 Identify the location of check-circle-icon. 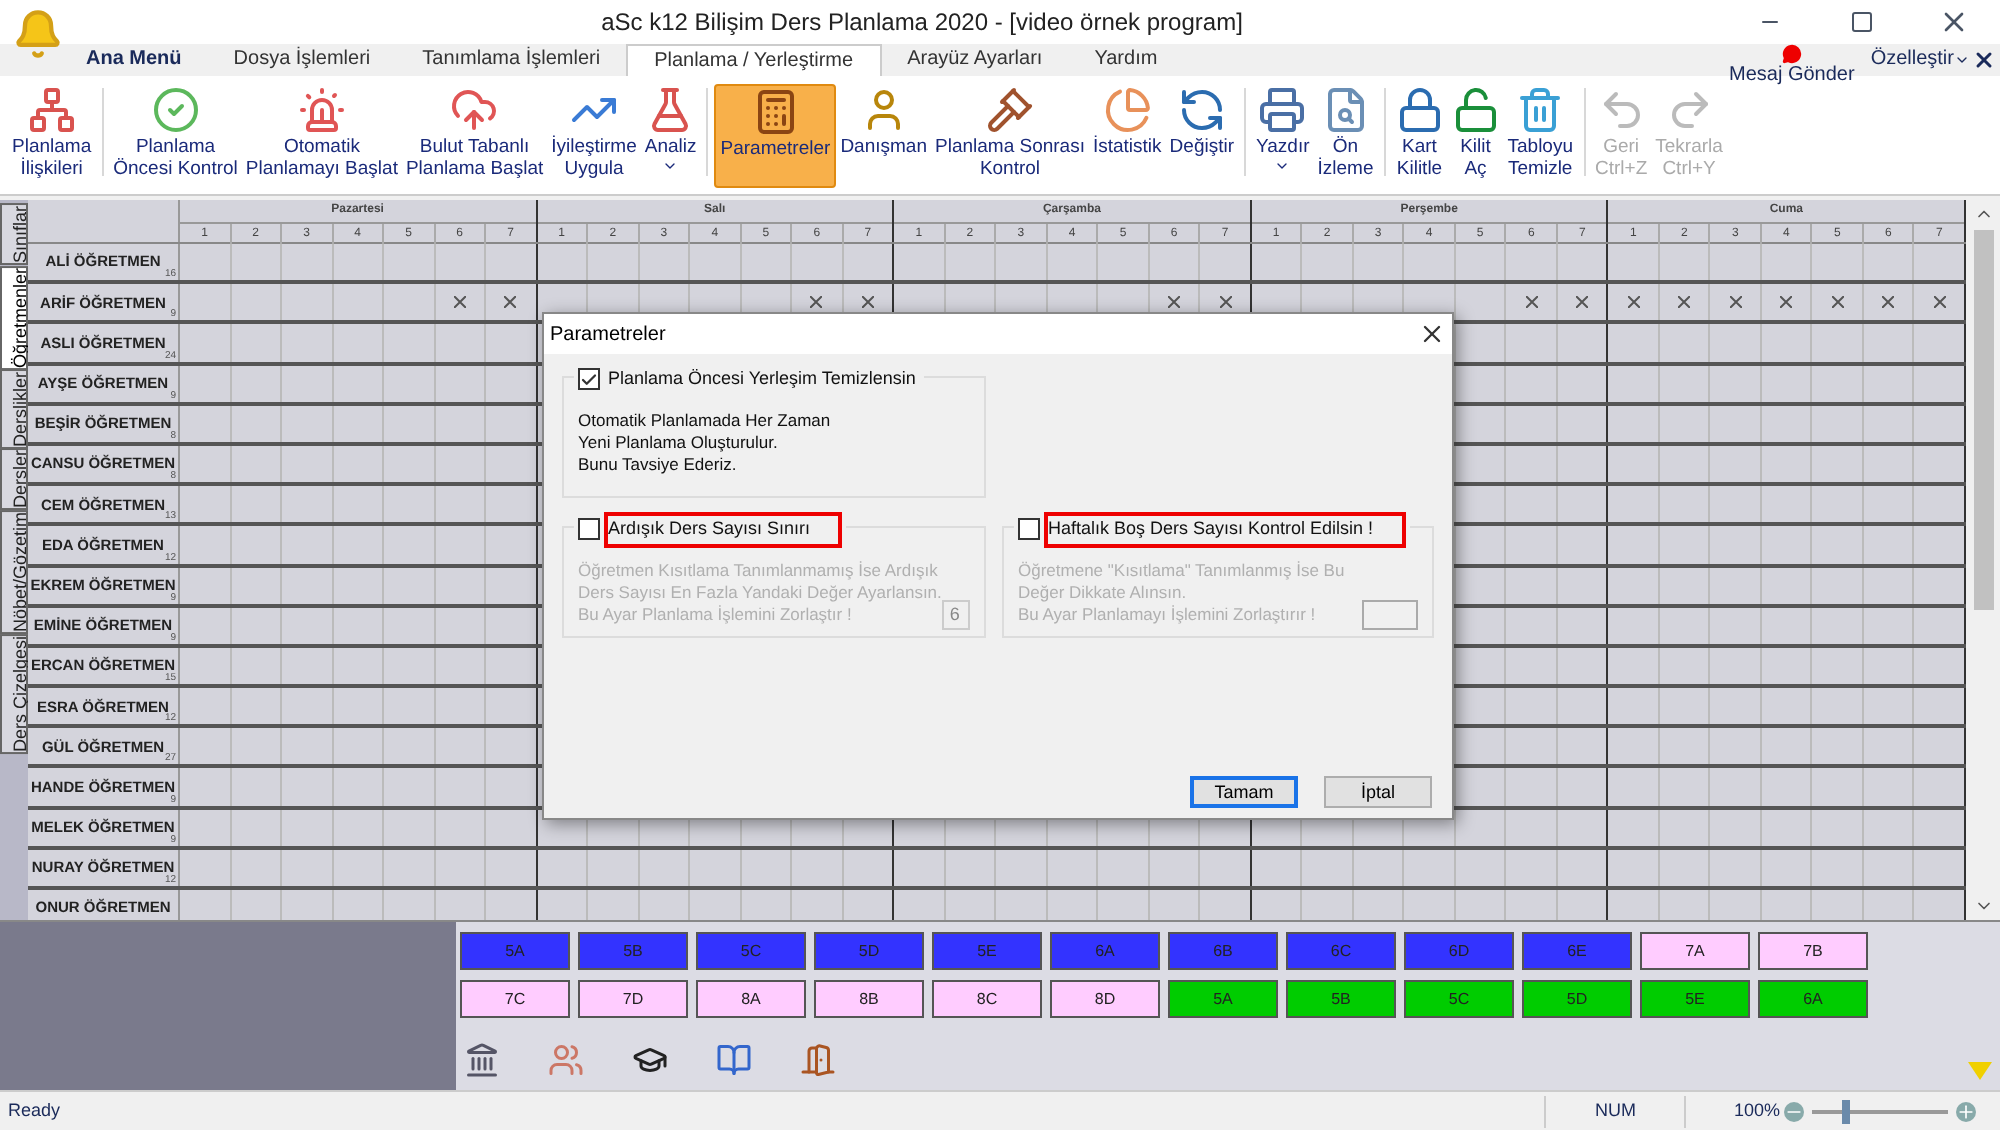
(175, 110).